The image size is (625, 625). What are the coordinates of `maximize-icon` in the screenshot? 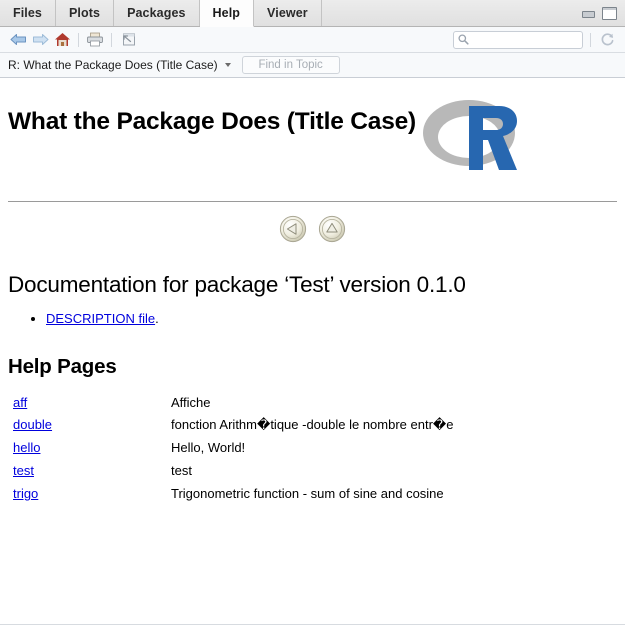 It's located at (609, 13).